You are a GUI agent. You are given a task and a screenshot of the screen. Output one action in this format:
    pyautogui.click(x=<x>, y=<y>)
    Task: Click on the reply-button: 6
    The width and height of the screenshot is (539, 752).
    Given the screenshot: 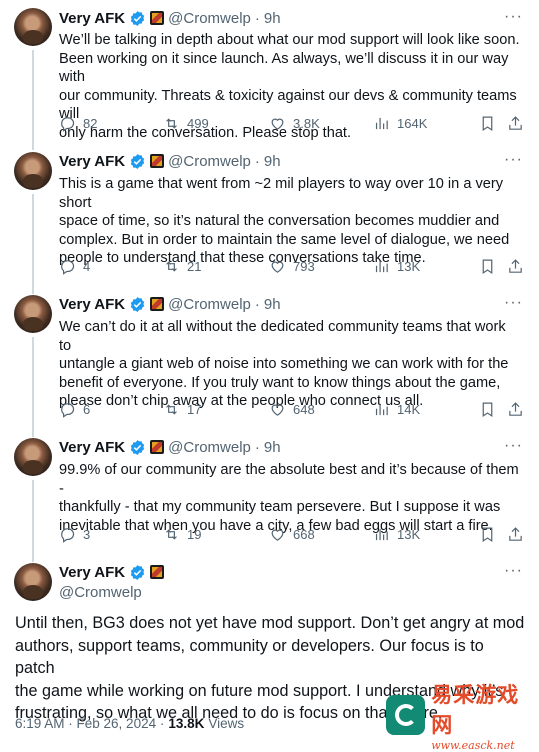 What is the action you would take?
    pyautogui.click(x=74, y=409)
    